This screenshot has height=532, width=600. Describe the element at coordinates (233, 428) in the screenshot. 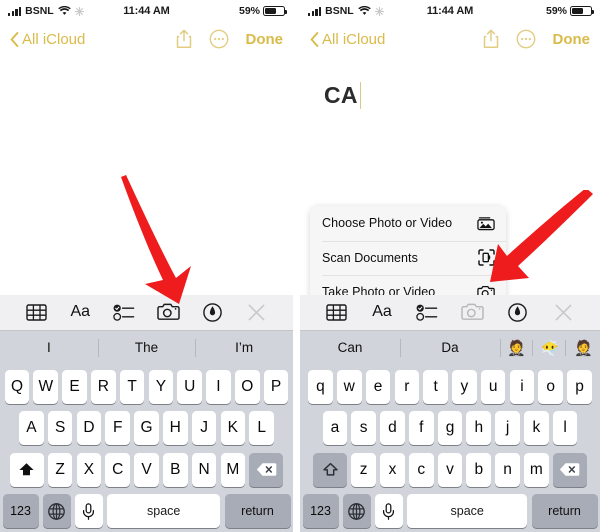

I see `key: K` at that location.